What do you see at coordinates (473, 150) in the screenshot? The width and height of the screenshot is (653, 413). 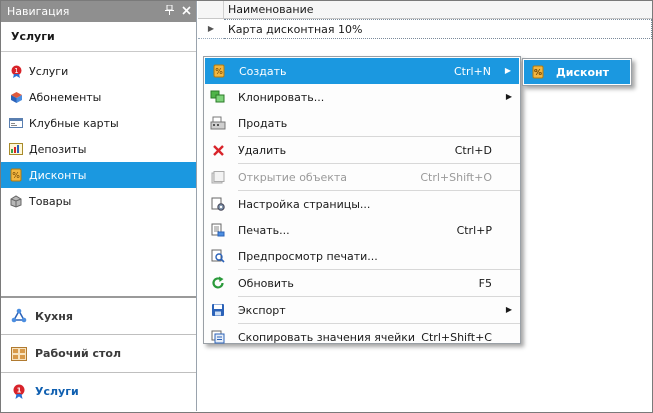 I see `menu-item-shortcut: Ctrl+D` at bounding box center [473, 150].